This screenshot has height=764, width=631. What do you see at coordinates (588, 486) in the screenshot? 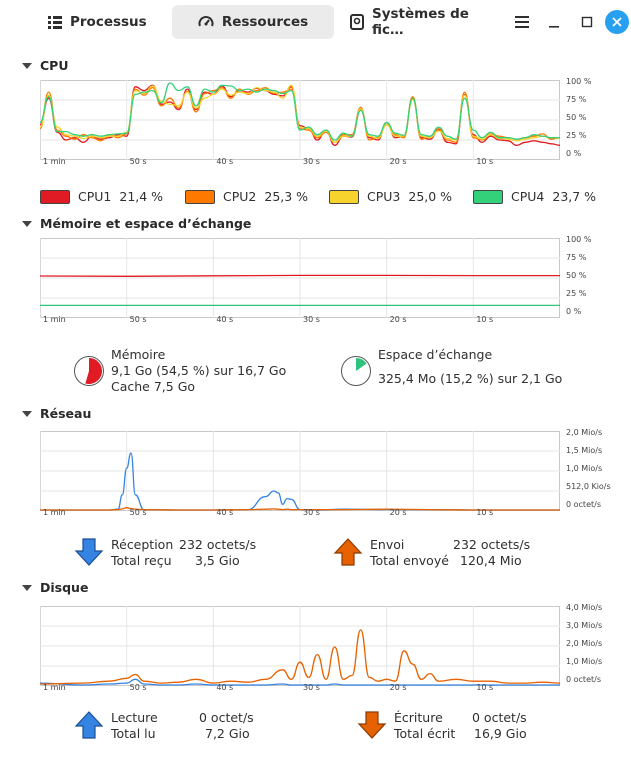
I see `y-tick-label: 512,0 Kio/s` at bounding box center [588, 486].